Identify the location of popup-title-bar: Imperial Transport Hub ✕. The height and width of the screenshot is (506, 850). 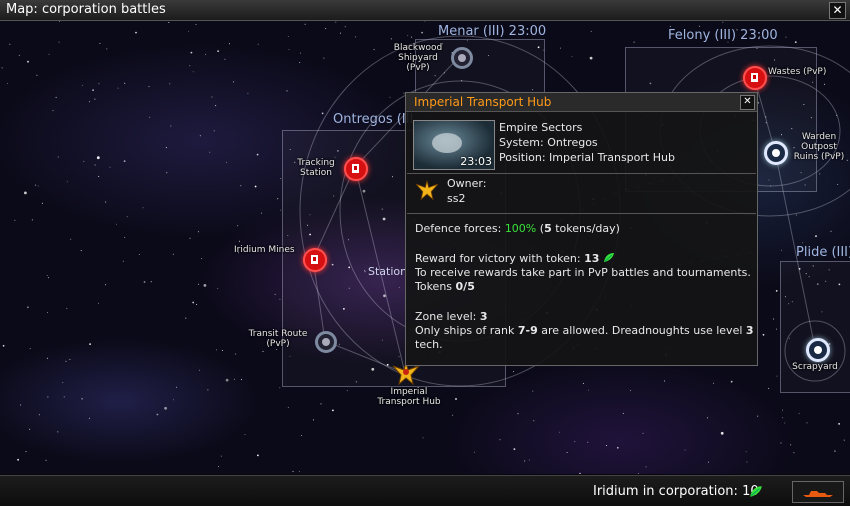
(581, 102).